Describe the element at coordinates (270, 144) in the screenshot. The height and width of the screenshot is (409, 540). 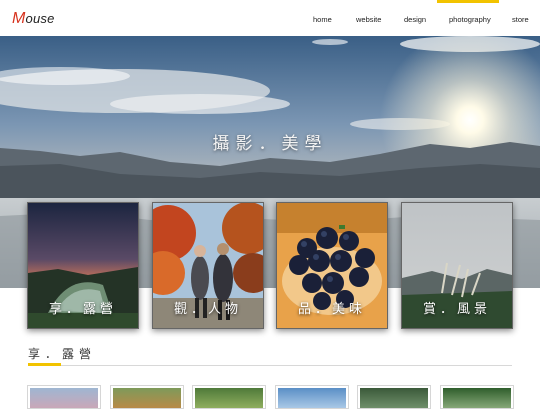
I see `hero-title: 攝影．美學` at that location.